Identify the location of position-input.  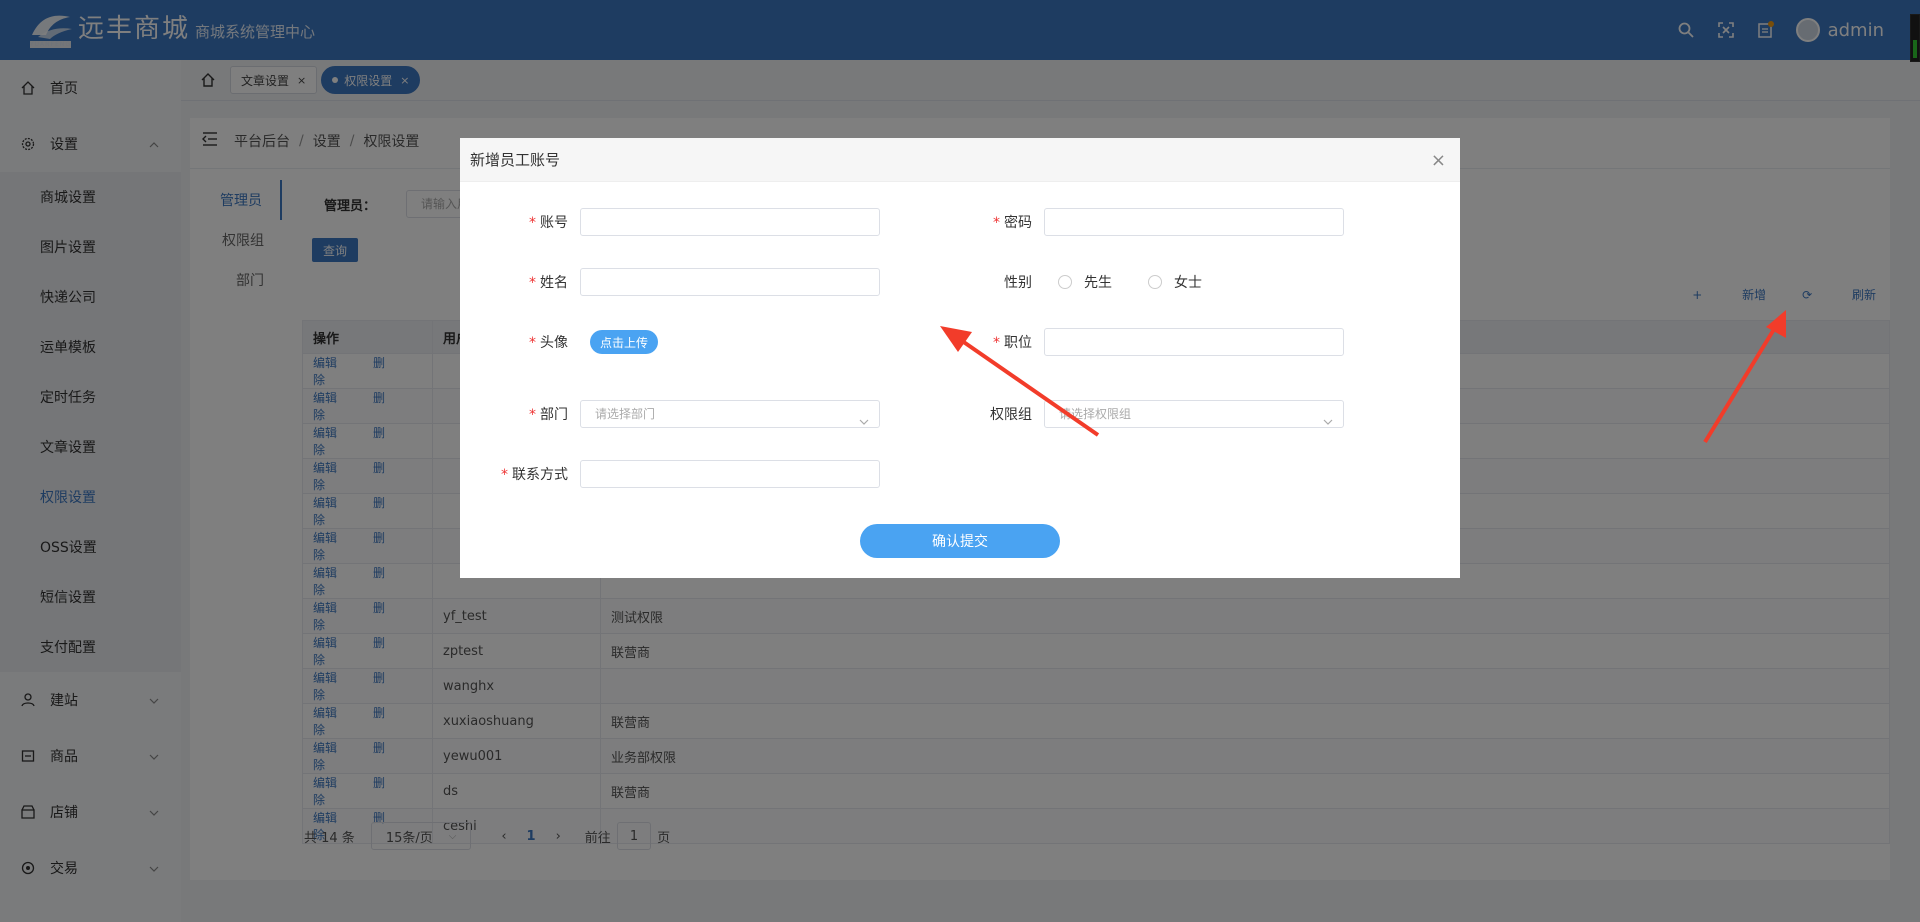
(1194, 342).